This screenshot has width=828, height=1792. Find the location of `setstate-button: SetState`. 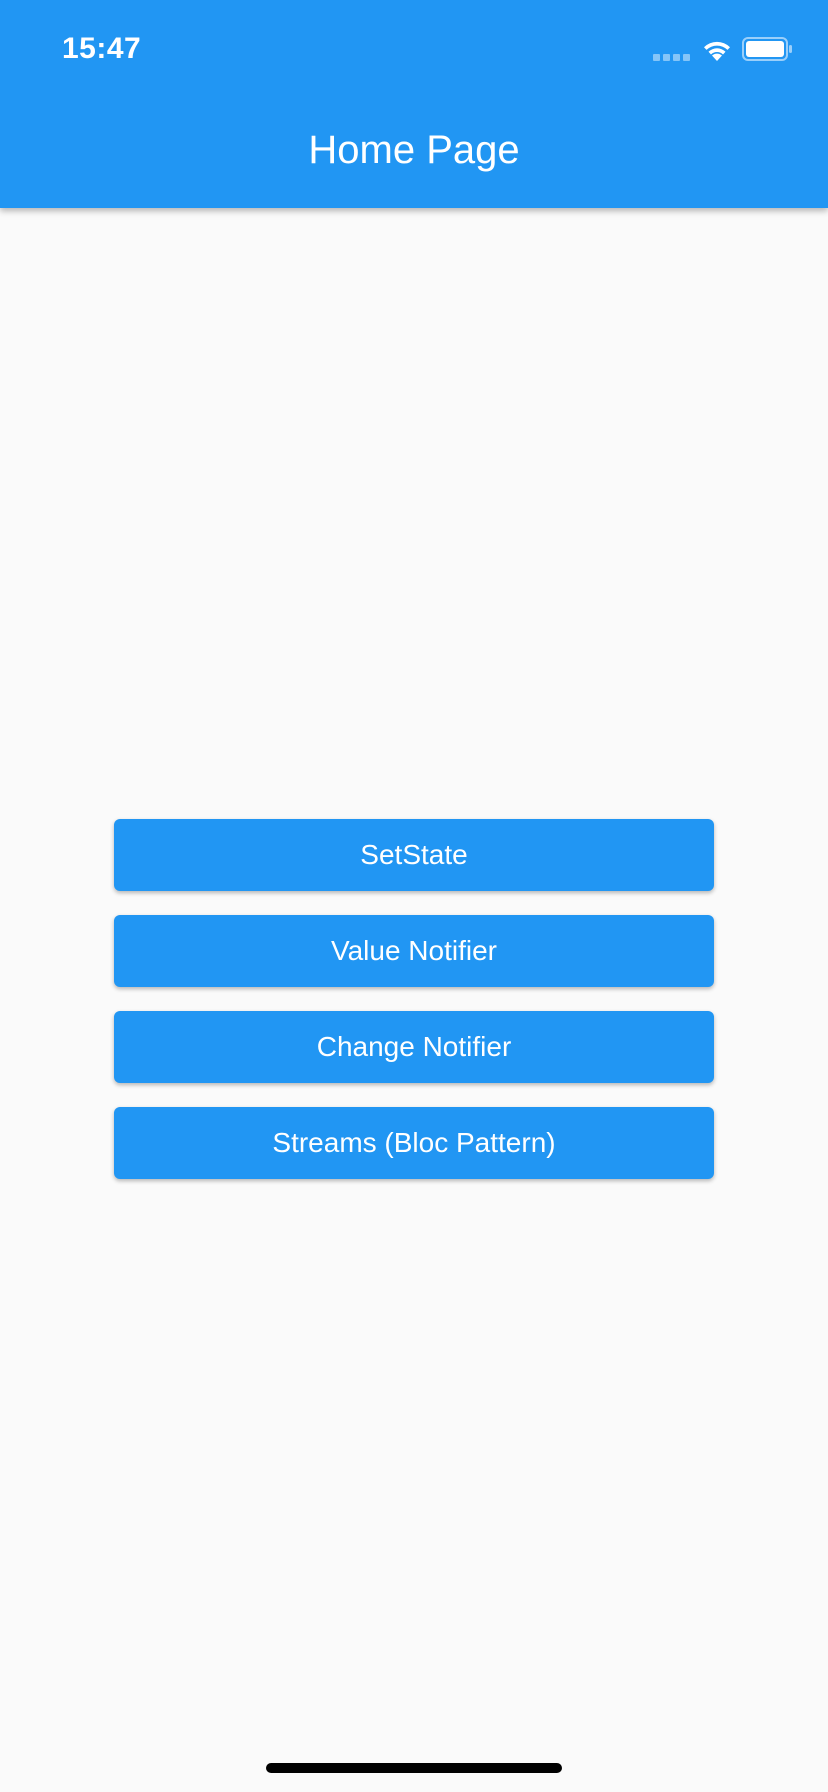

setstate-button: SetState is located at coordinates (414, 855).